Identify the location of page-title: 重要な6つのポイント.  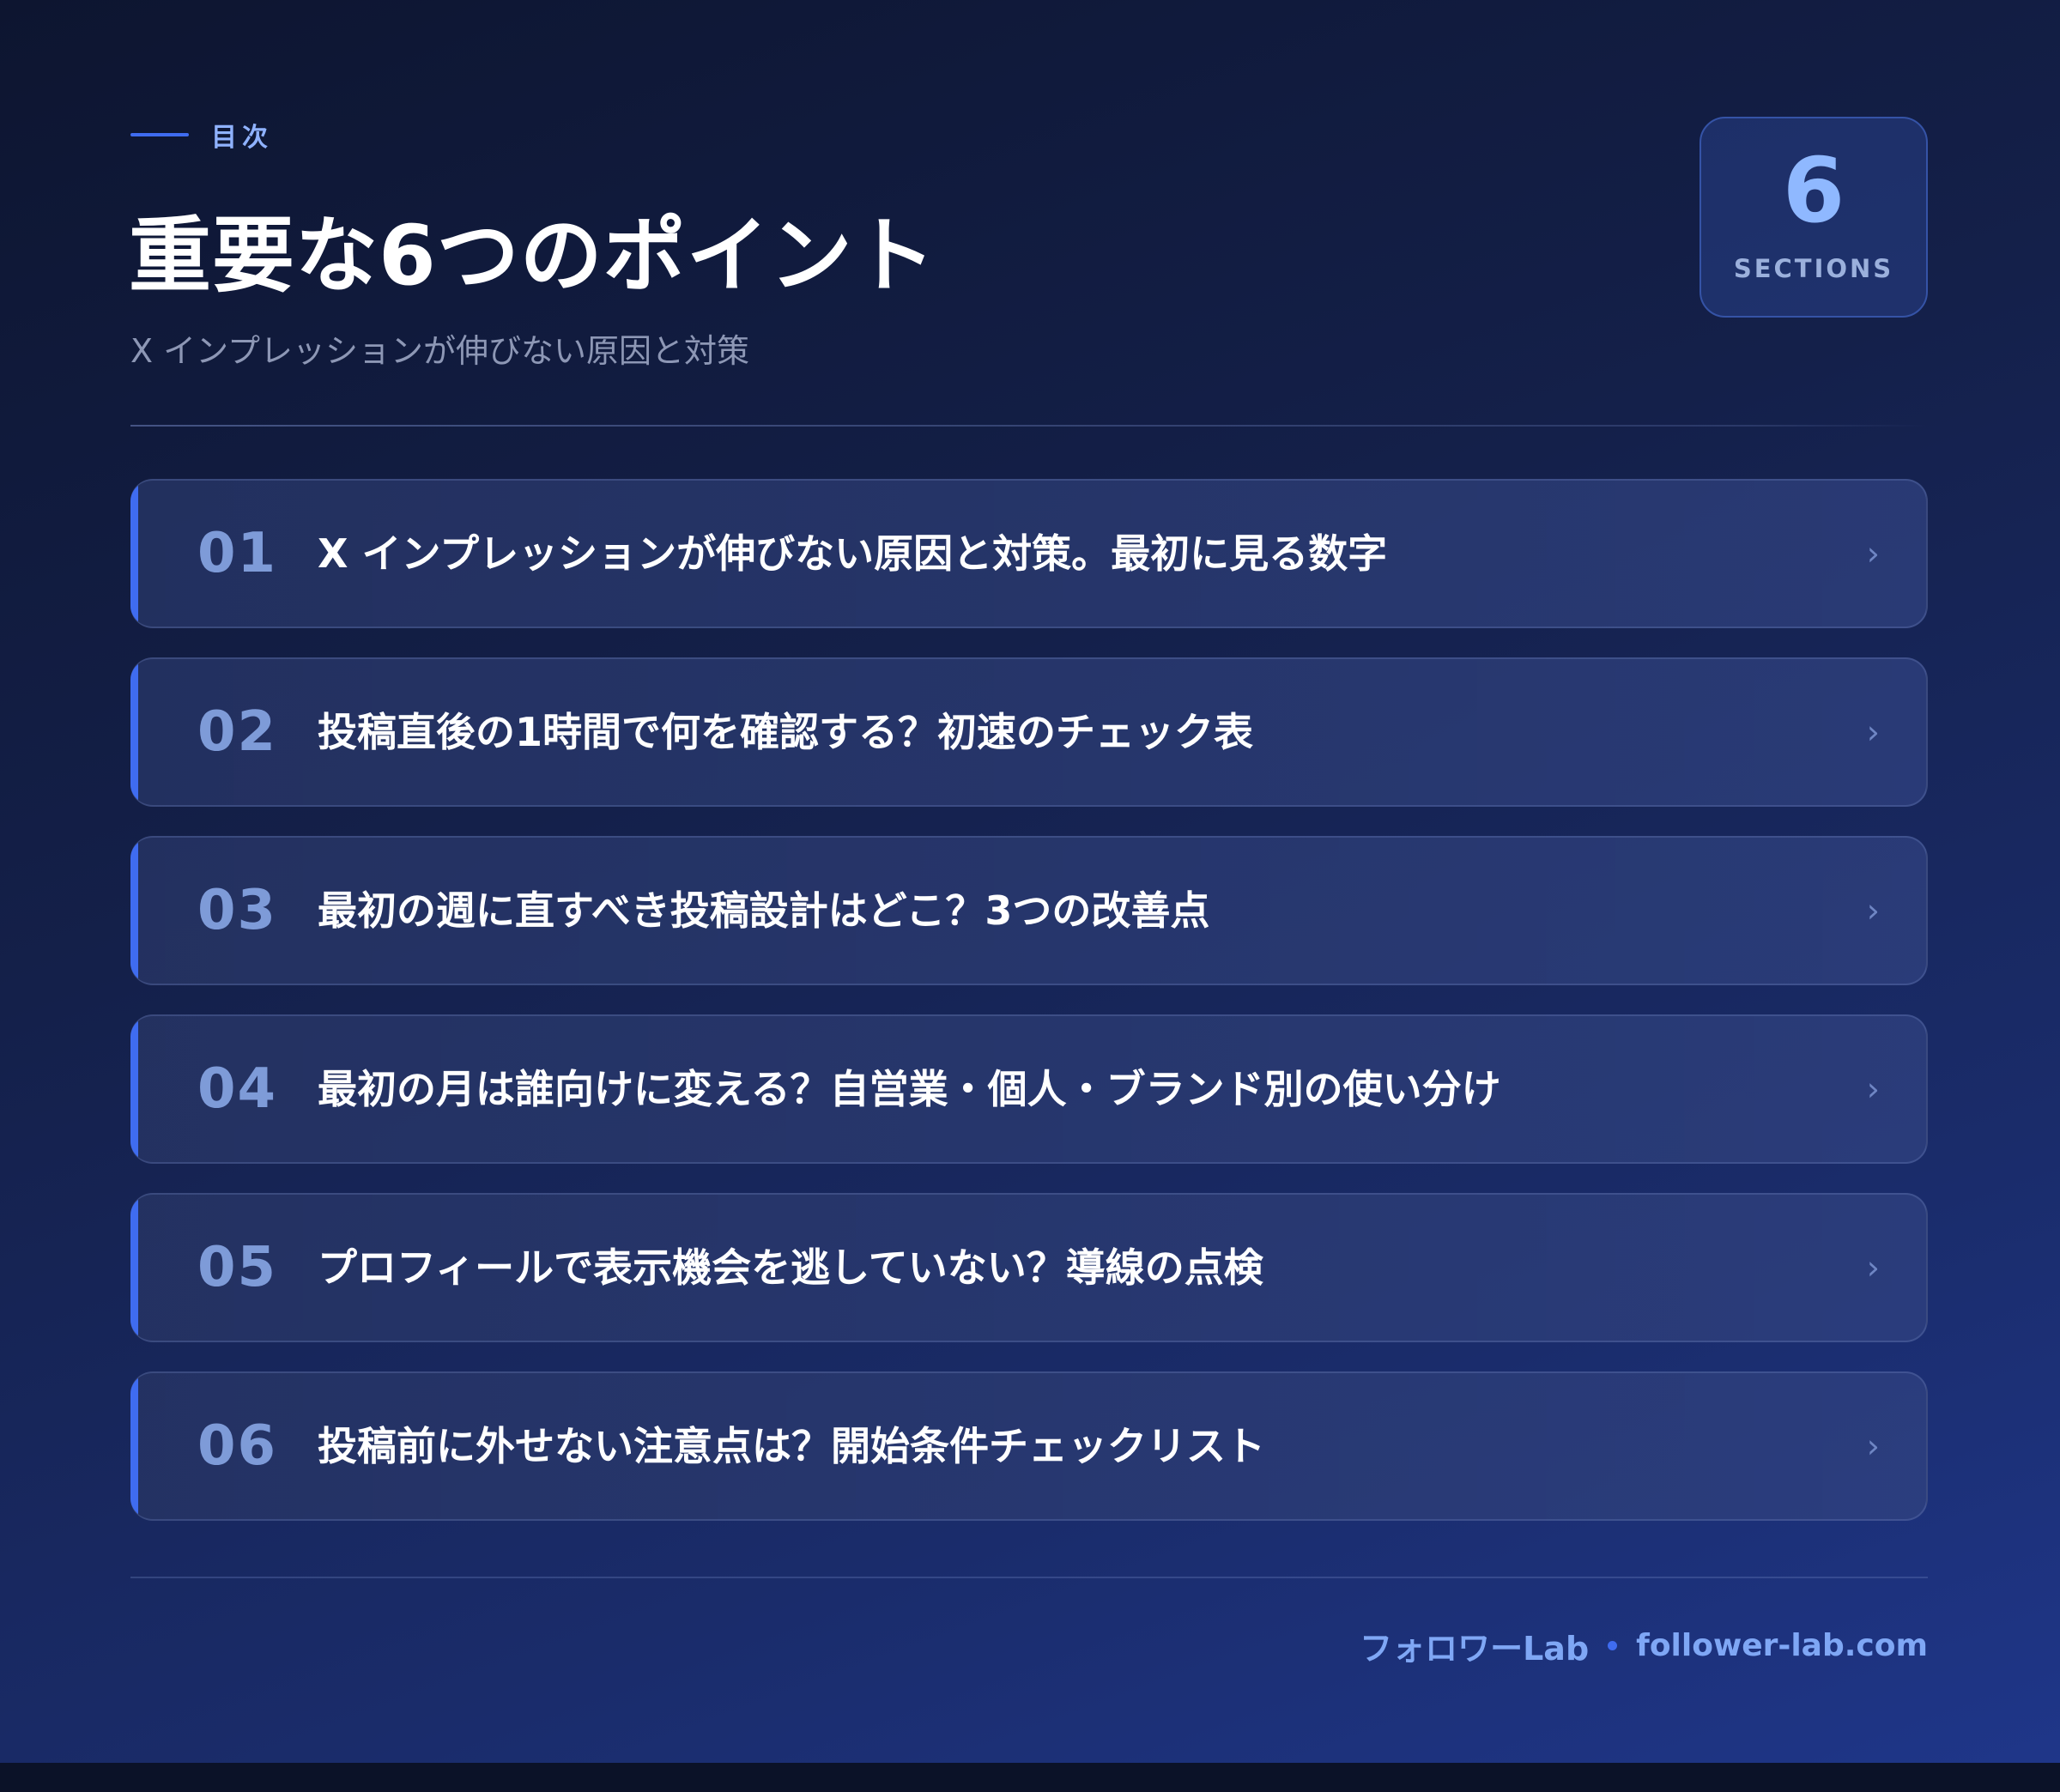
(532, 256).